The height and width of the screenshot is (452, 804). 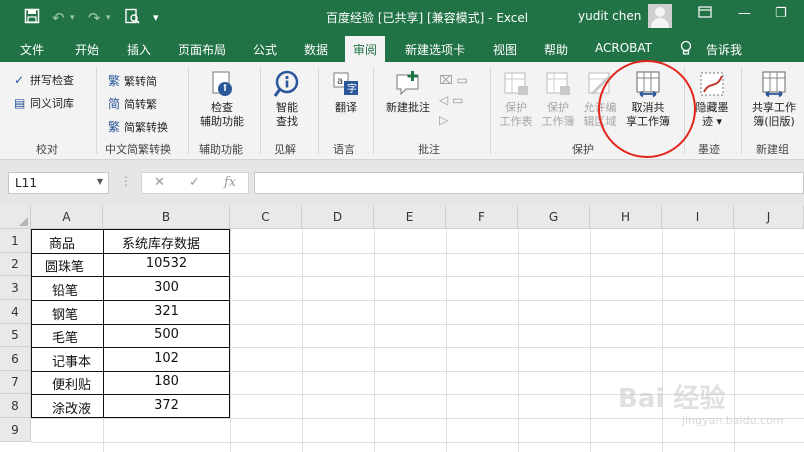 What do you see at coordinates (705, 14) in the screenshot?
I see `ribbon-display-options-icon` at bounding box center [705, 14].